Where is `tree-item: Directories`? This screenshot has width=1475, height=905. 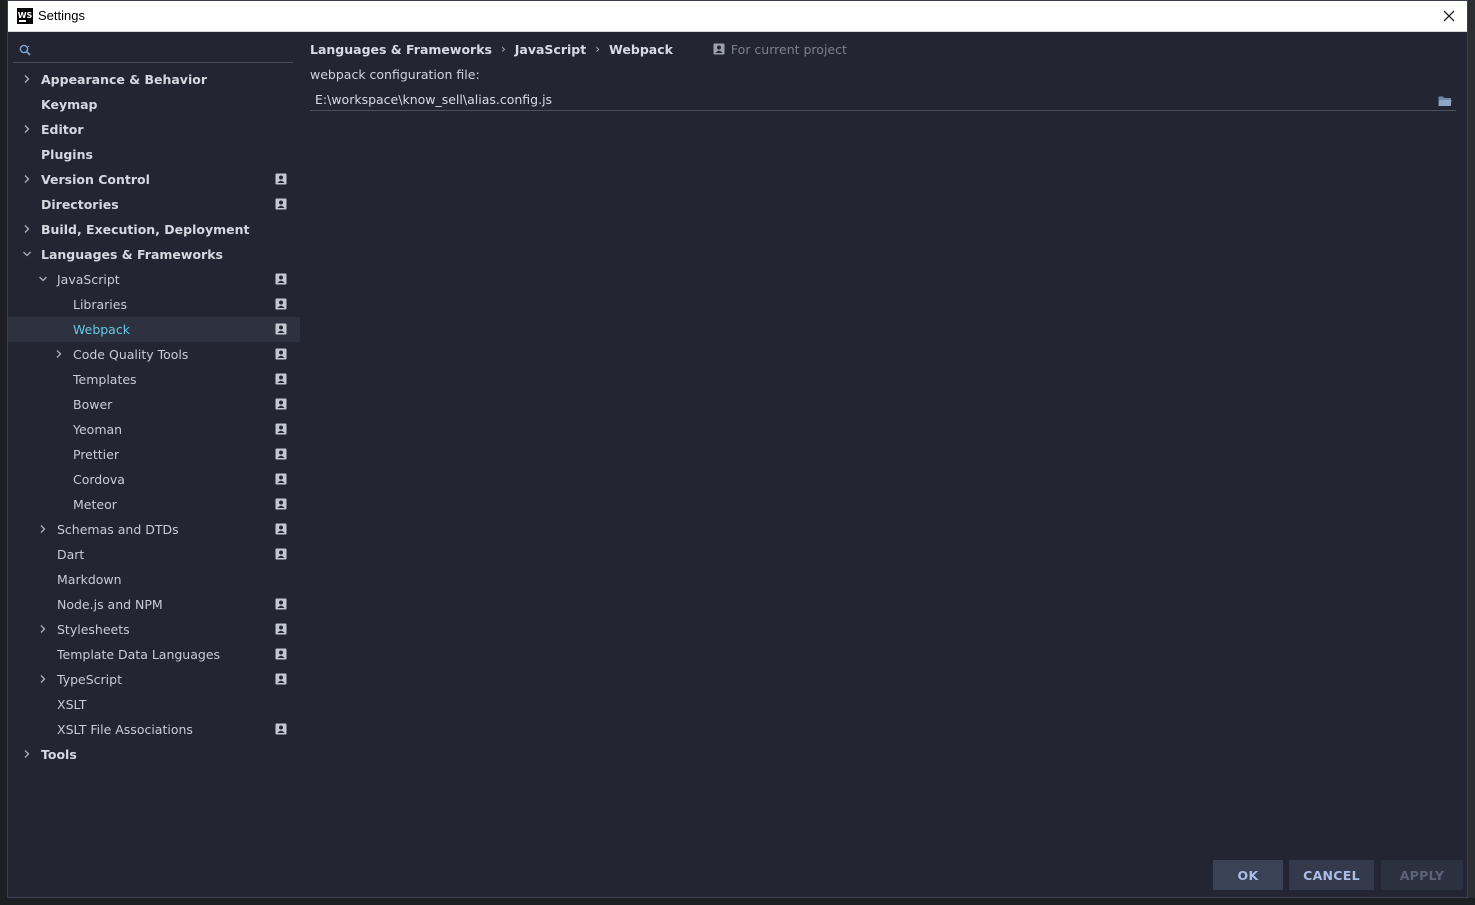
tree-item: Directories is located at coordinates (154, 204).